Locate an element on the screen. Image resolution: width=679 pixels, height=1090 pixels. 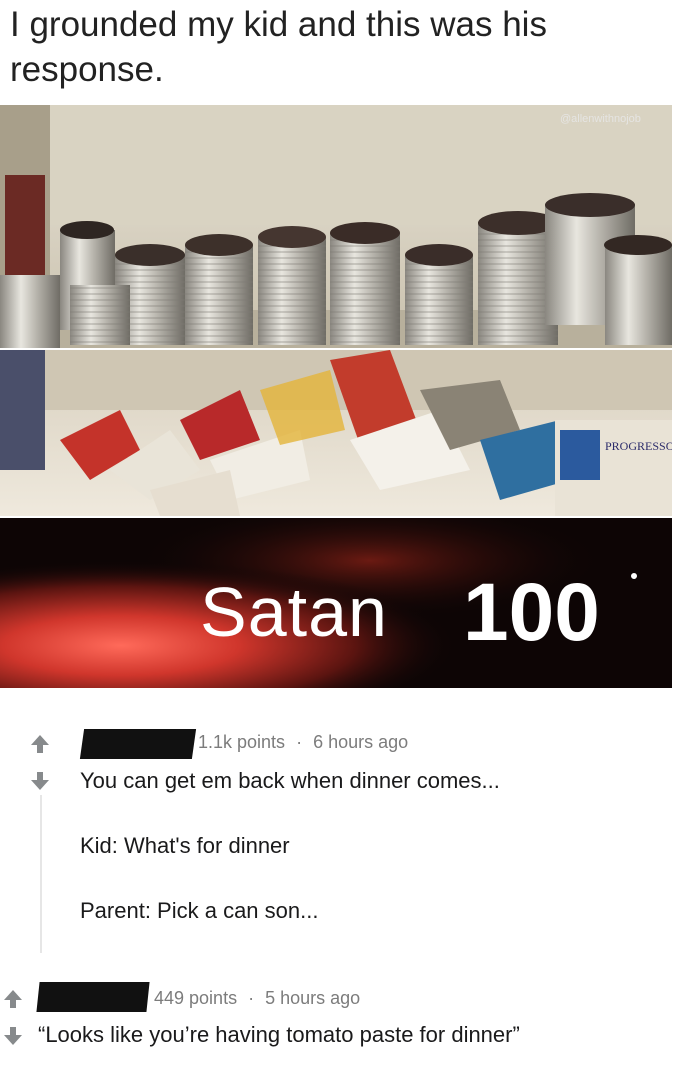
svg-text: PROGRESSO is located at coordinates (638, 446).